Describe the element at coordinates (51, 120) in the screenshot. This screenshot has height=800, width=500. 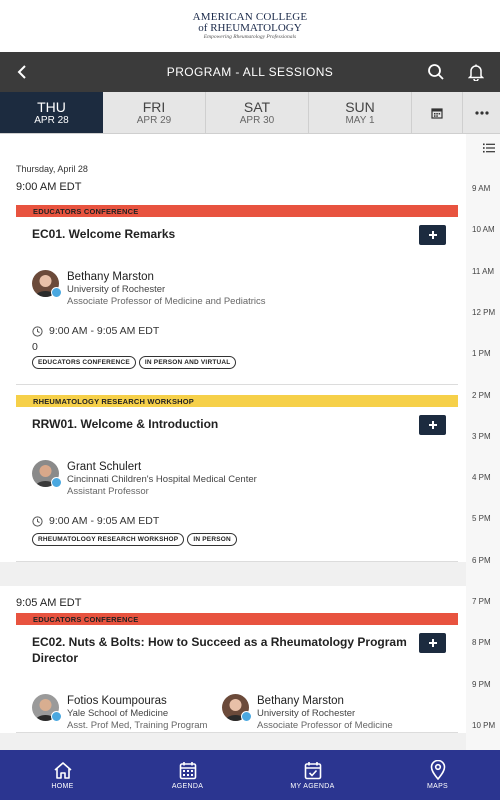
I see `tab-day-date: APR 28` at that location.